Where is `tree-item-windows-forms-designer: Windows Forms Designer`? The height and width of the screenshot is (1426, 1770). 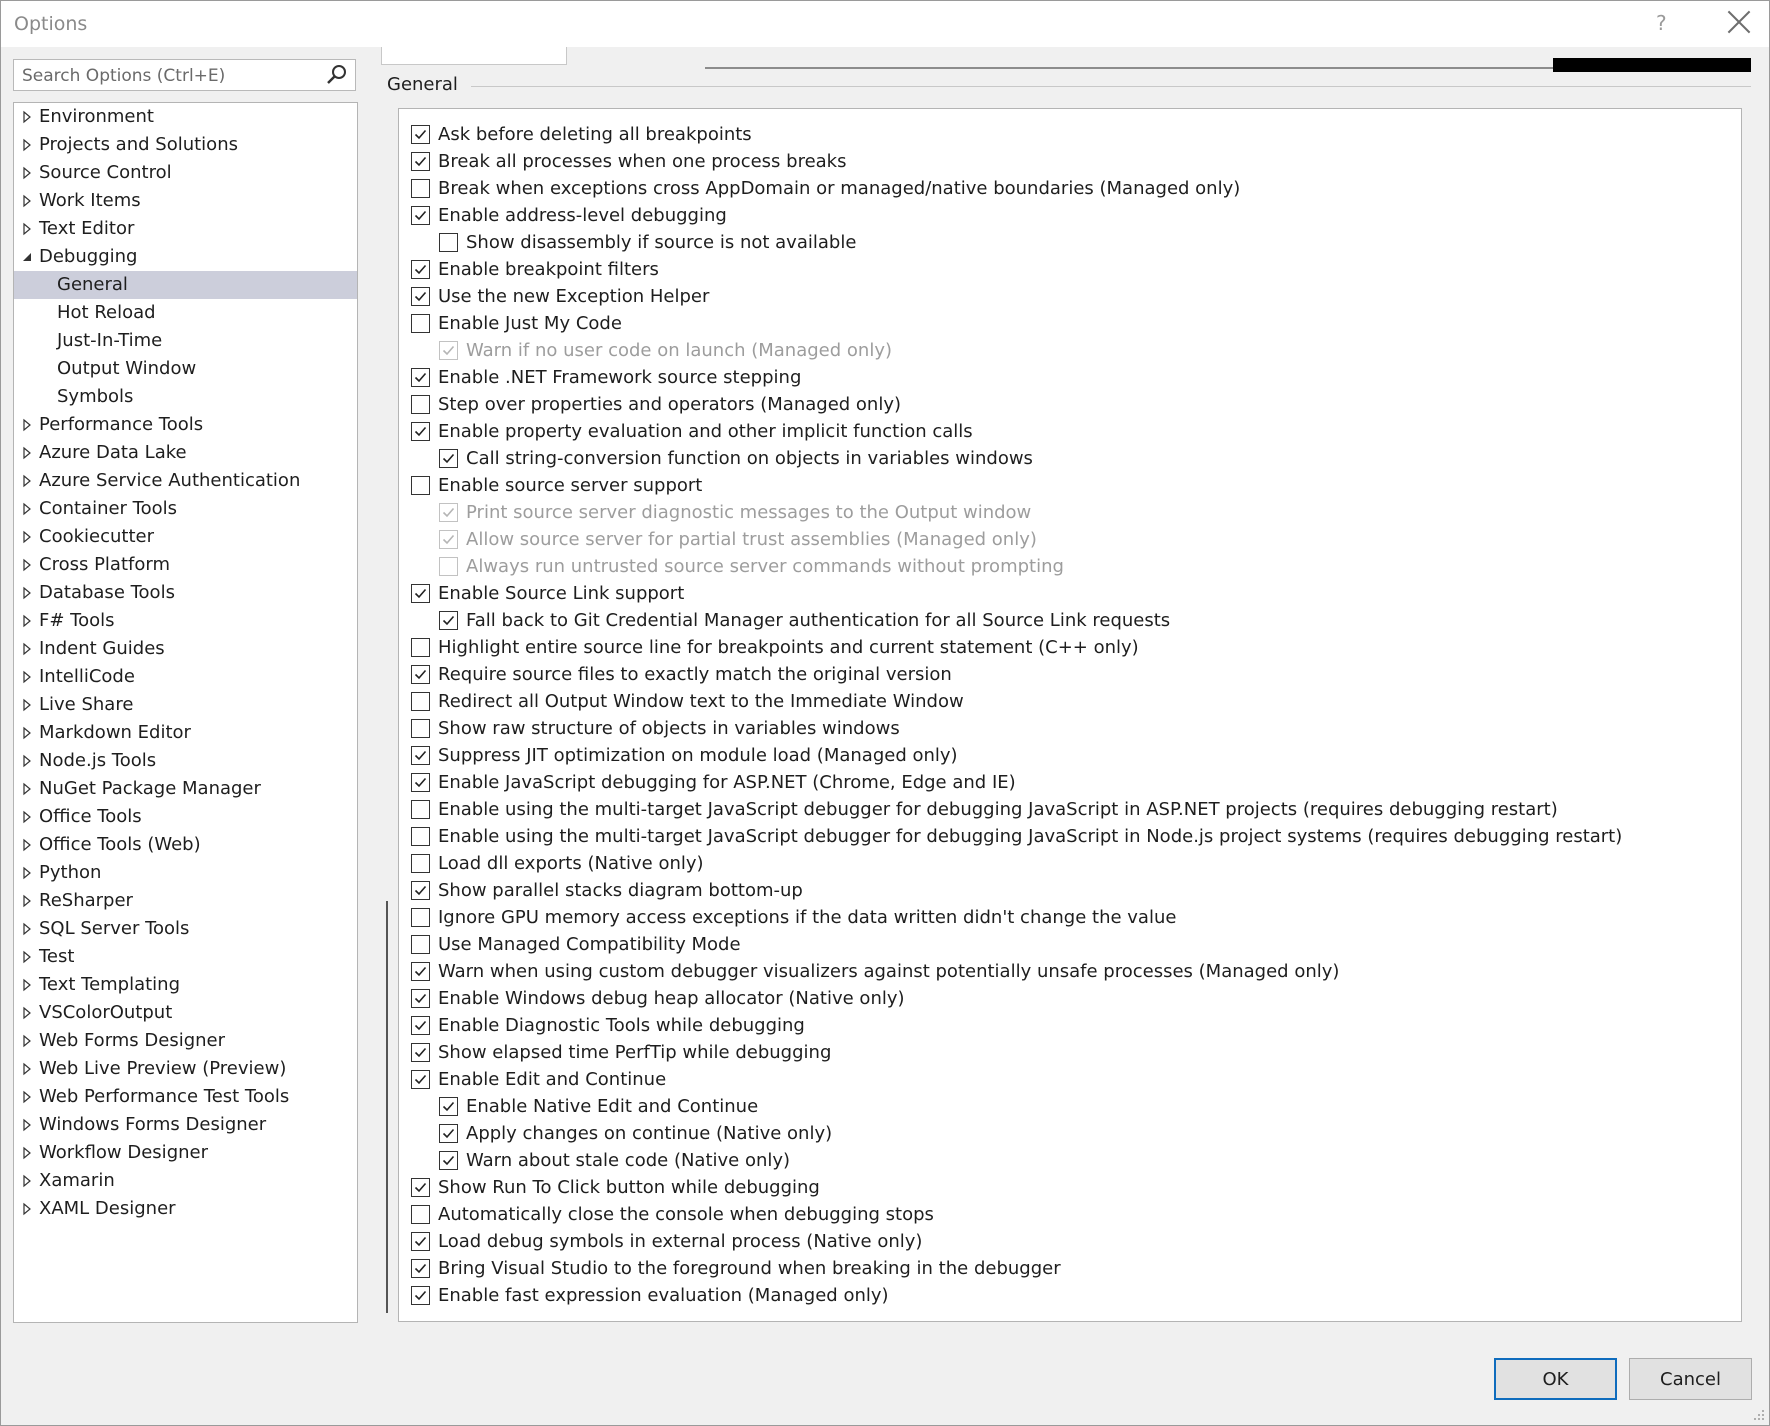
tree-item-windows-forms-designer: Windows Forms Designer is located at coordinates (185, 1125).